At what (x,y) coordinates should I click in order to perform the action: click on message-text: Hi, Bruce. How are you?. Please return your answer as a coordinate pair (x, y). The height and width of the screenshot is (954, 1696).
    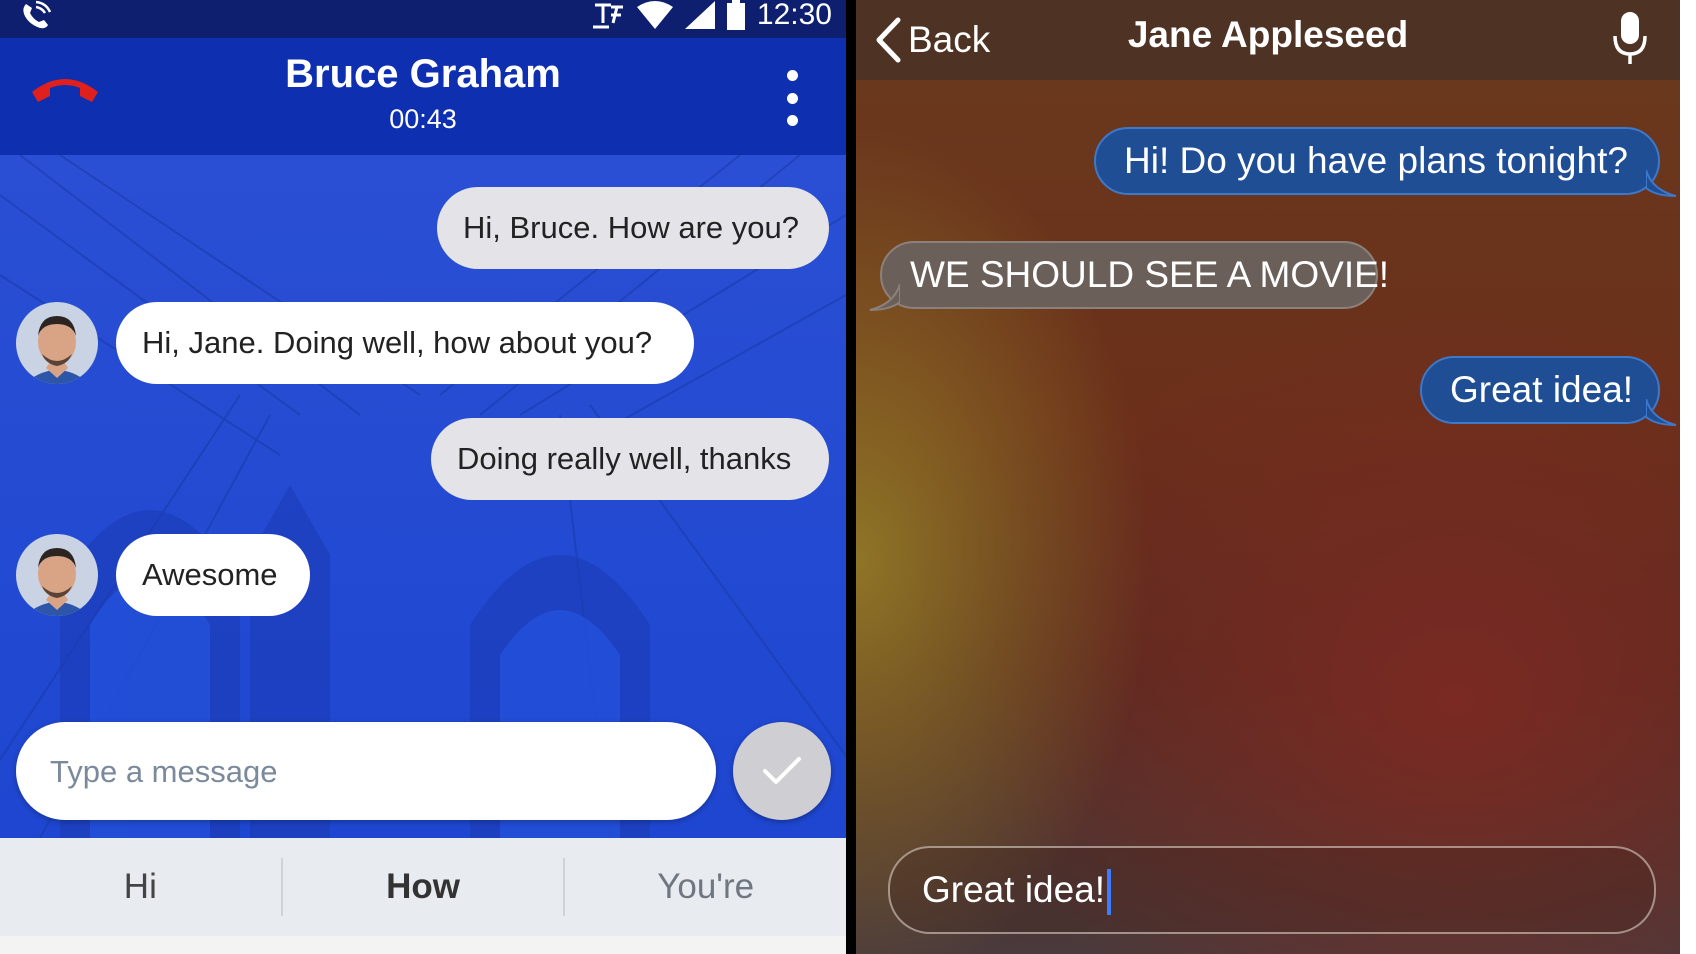
    Looking at the image, I should click on (631, 227).